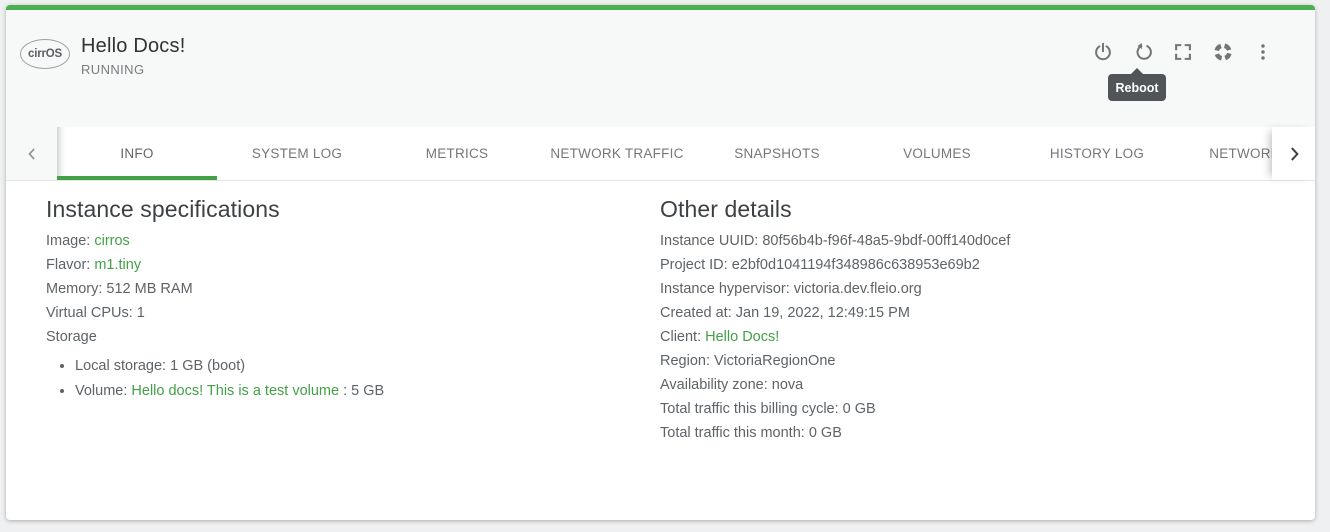  I want to click on flavor-link: m1.tiny, so click(117, 265).